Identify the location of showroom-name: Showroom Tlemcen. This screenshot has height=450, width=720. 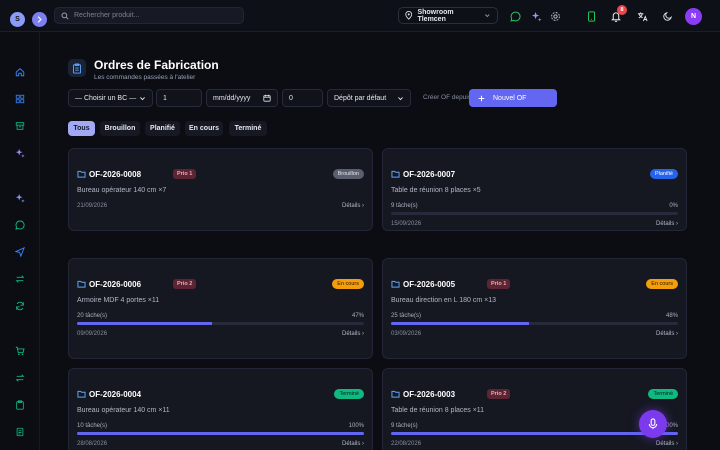
(435, 15).